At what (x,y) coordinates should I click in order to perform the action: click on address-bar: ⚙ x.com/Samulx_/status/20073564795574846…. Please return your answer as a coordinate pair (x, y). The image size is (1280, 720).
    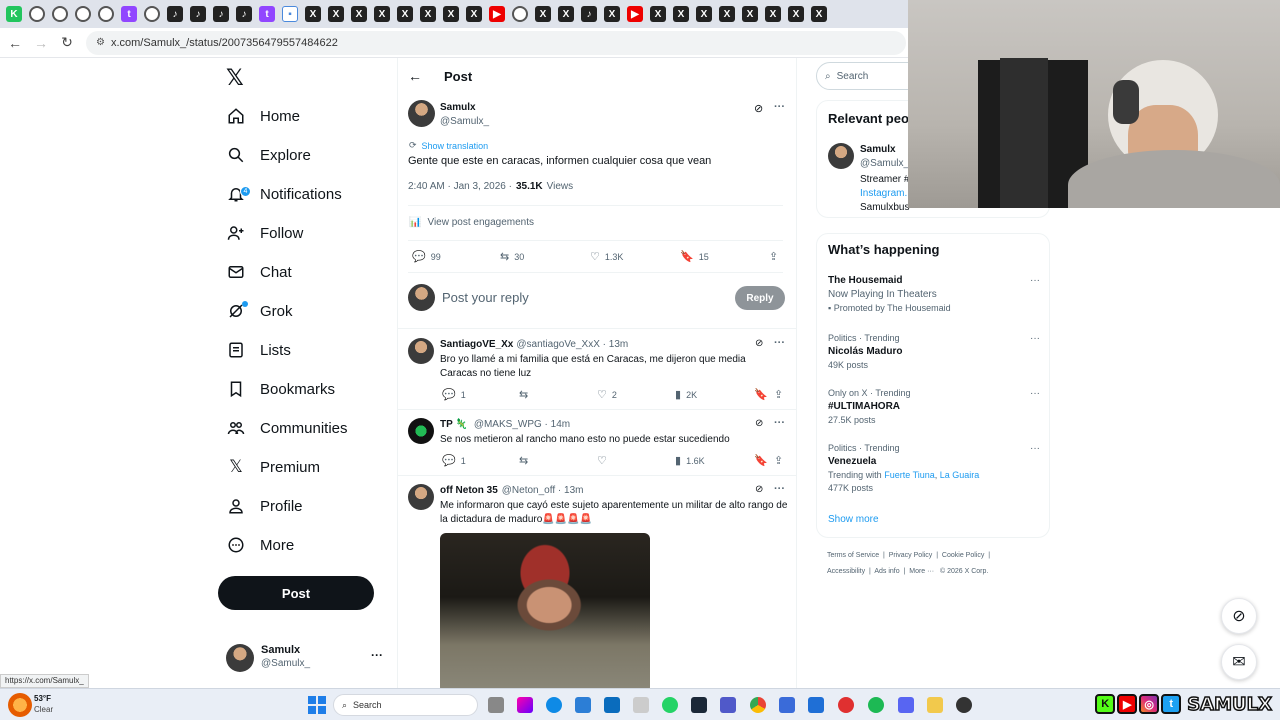
    Looking at the image, I should click on (496, 42).